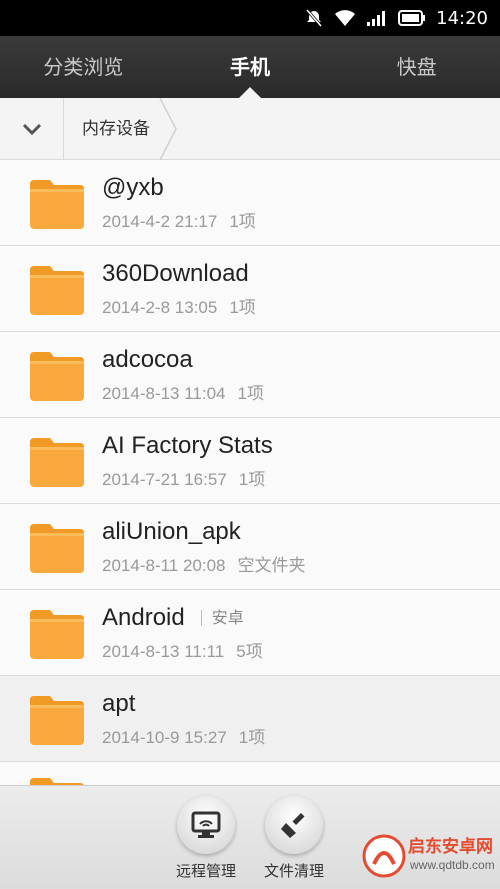 Image resolution: width=500 pixels, height=889 pixels. I want to click on file-meta: 2014-7-21 16:57 1项, so click(187, 477).